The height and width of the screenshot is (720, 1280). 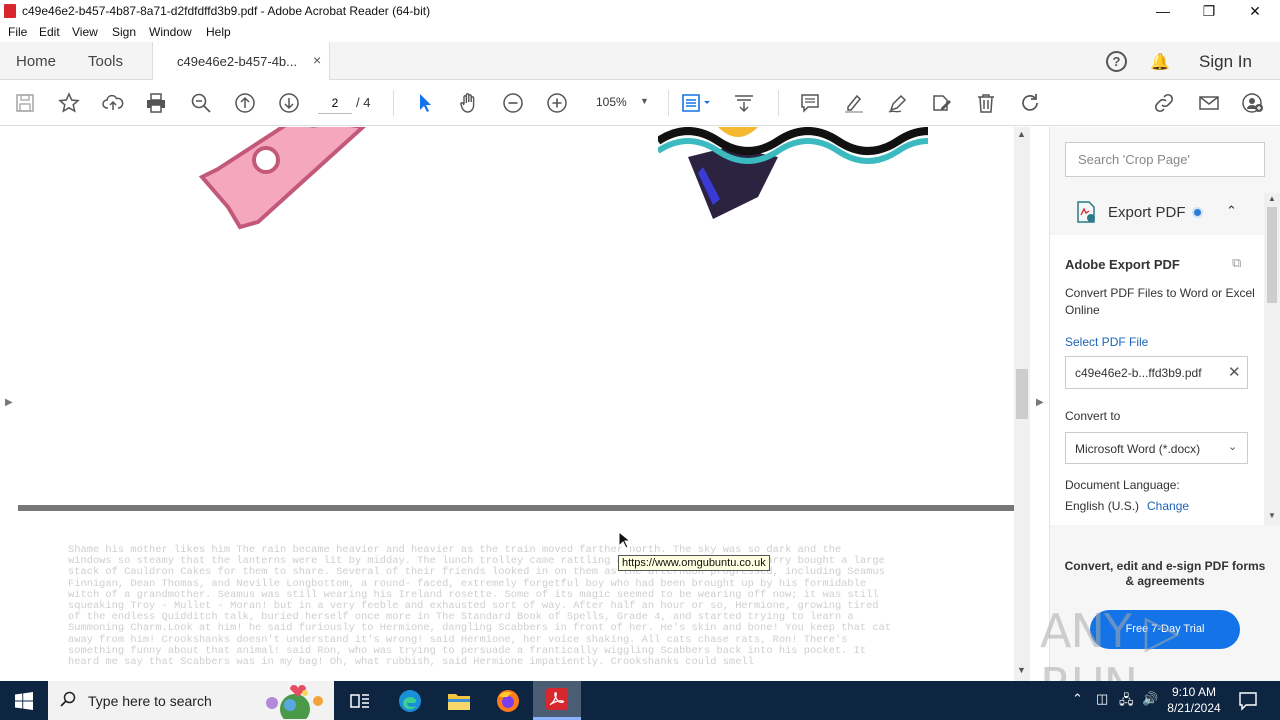 I want to click on menu-help: Help, so click(x=218, y=32).